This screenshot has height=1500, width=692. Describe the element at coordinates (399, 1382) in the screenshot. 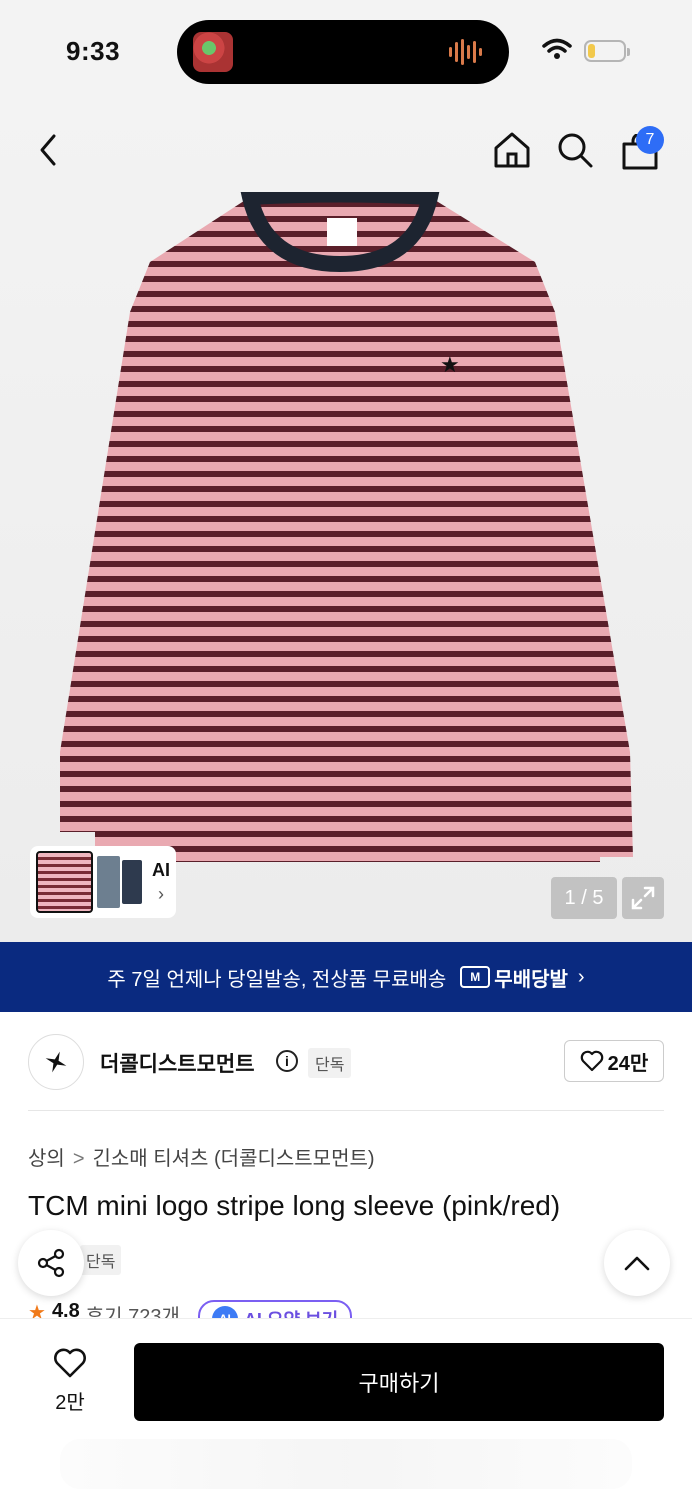

I see `buy-button: 구매하기` at that location.